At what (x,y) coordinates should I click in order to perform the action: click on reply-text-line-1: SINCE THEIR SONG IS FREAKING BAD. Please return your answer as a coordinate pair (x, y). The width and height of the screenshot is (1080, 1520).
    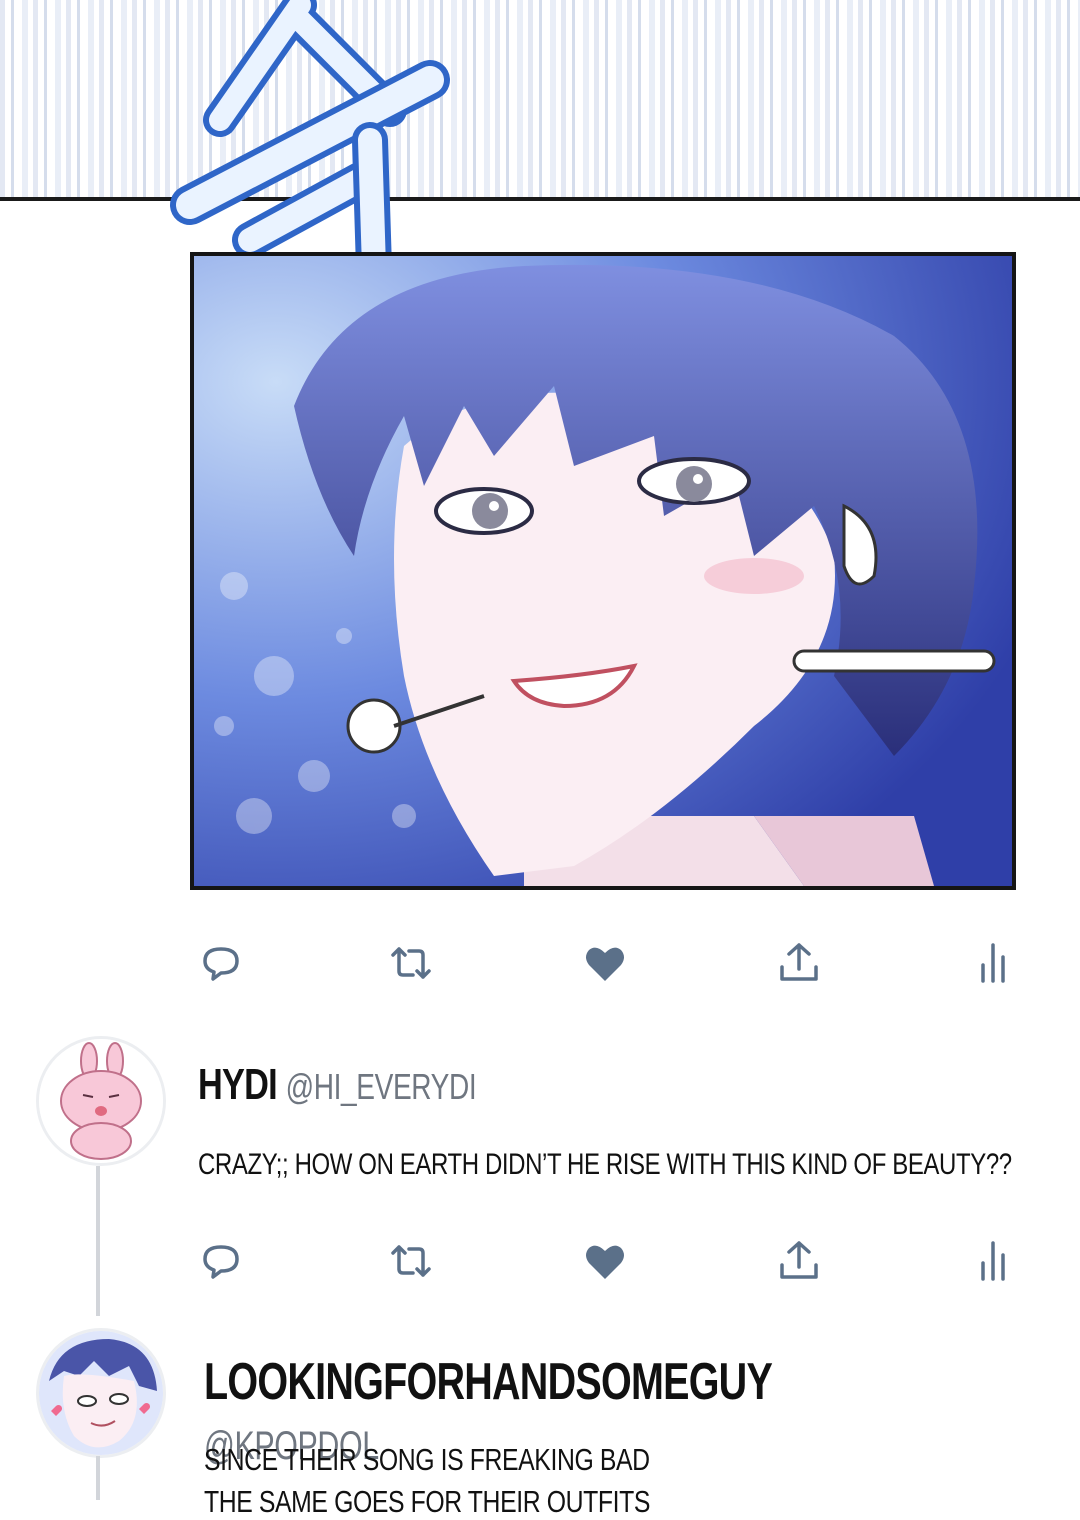
    Looking at the image, I should click on (427, 1459).